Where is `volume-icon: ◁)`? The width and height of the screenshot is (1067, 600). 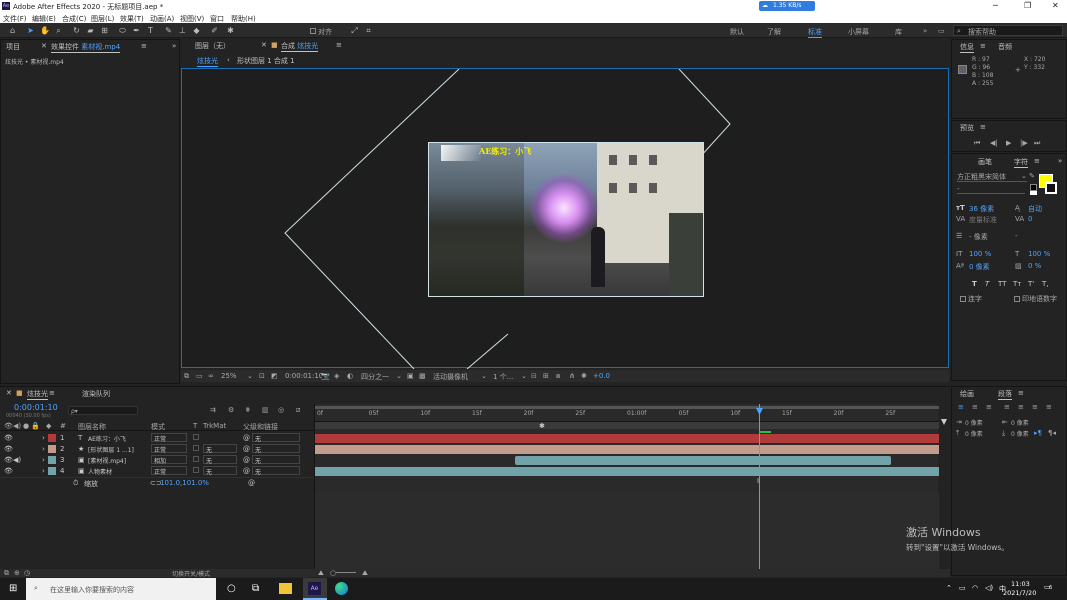 volume-icon: ◁) is located at coordinates (989, 588).